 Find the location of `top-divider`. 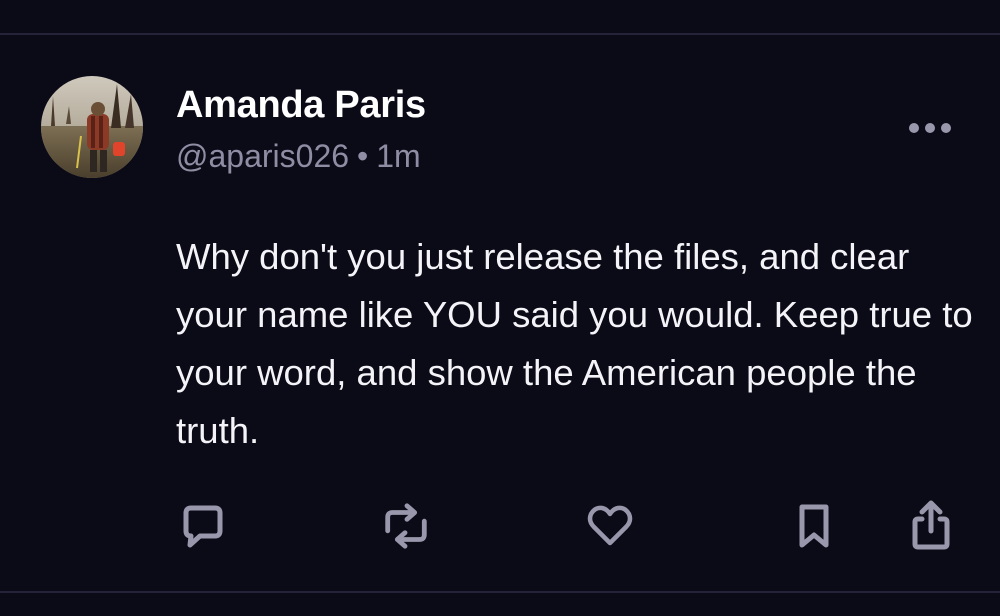

top-divider is located at coordinates (500, 34).